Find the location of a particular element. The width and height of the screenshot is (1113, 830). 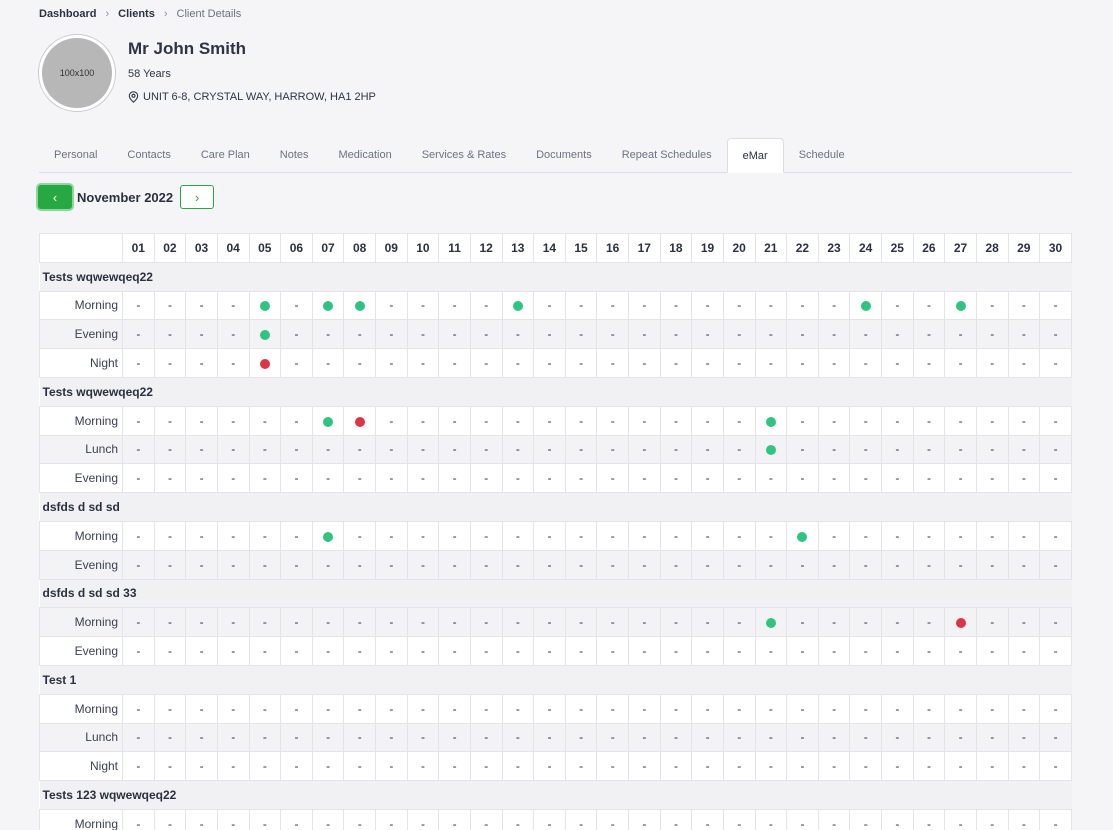

tab-documents: Documents is located at coordinates (564, 155).